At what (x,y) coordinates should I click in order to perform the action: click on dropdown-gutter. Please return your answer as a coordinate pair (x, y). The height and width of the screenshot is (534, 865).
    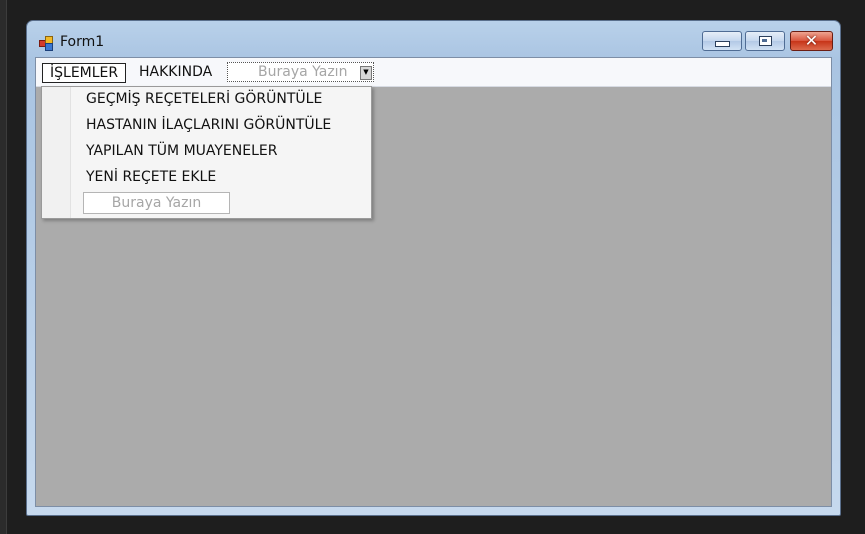
    Looking at the image, I should click on (56, 152).